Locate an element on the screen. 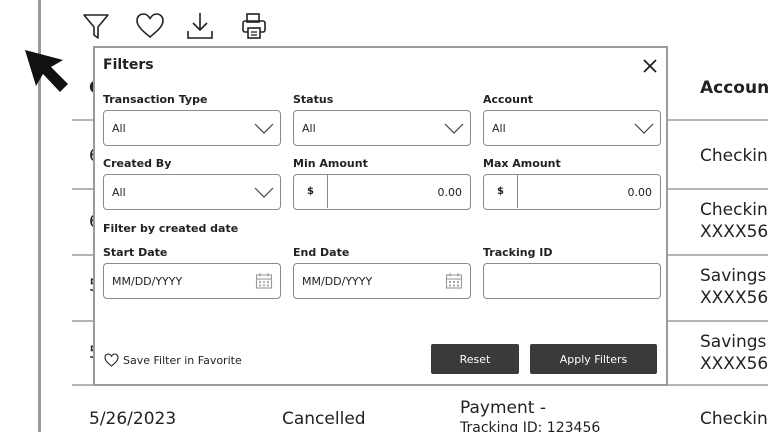 The width and height of the screenshot is (768, 432). reset-button: Reset is located at coordinates (475, 359).